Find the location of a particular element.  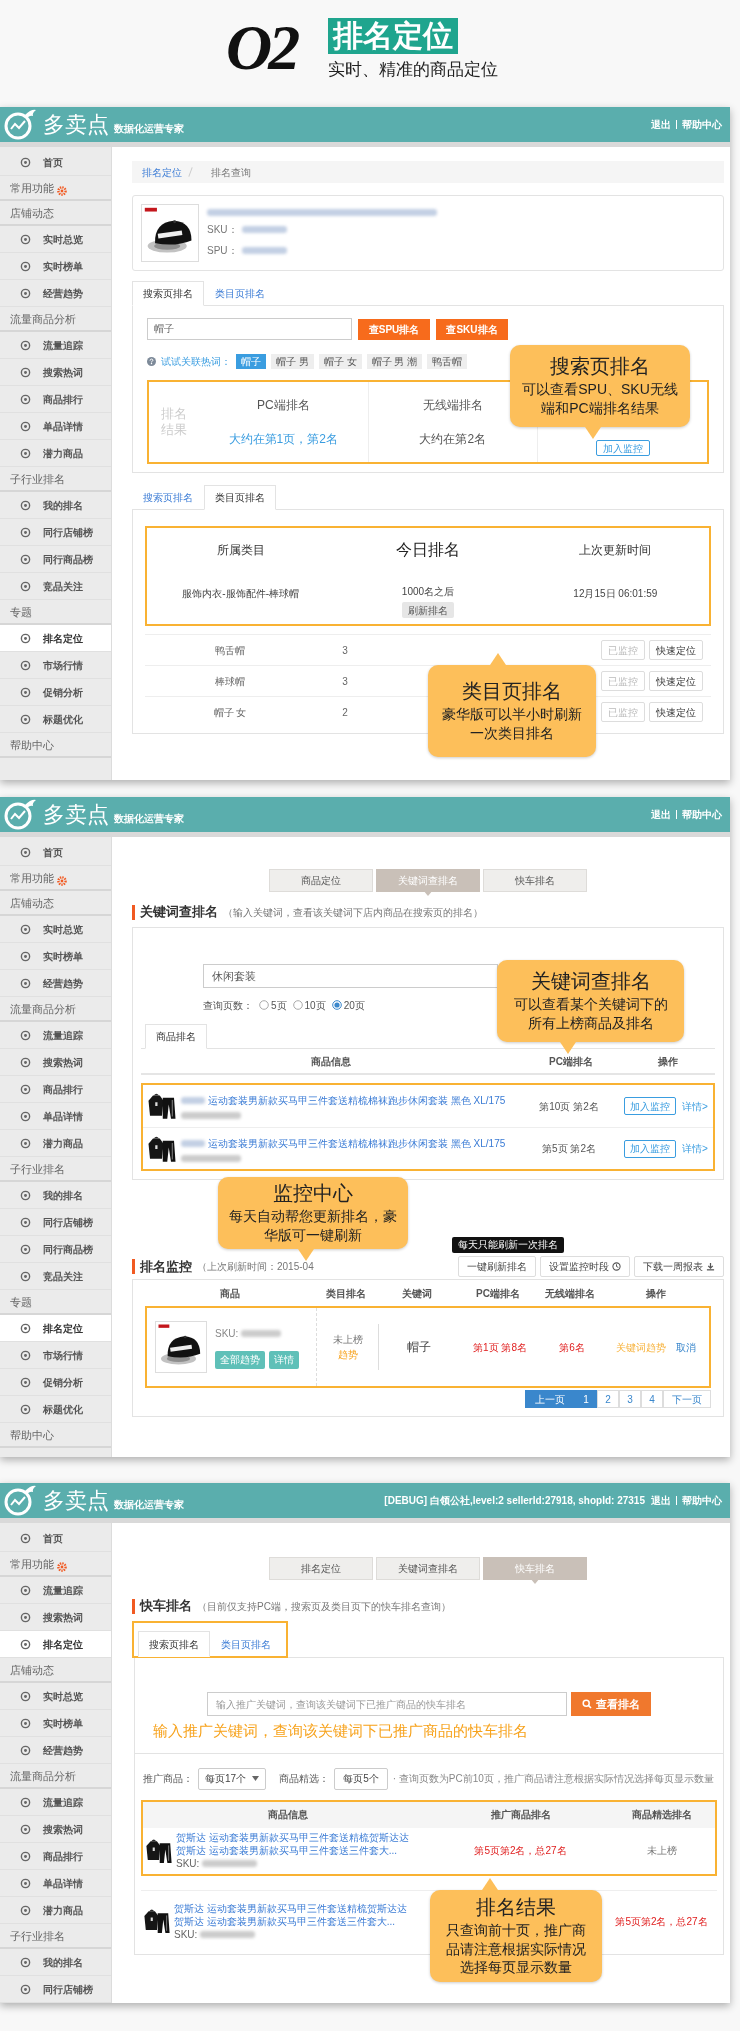

page-button: 4 is located at coordinates (652, 1399).